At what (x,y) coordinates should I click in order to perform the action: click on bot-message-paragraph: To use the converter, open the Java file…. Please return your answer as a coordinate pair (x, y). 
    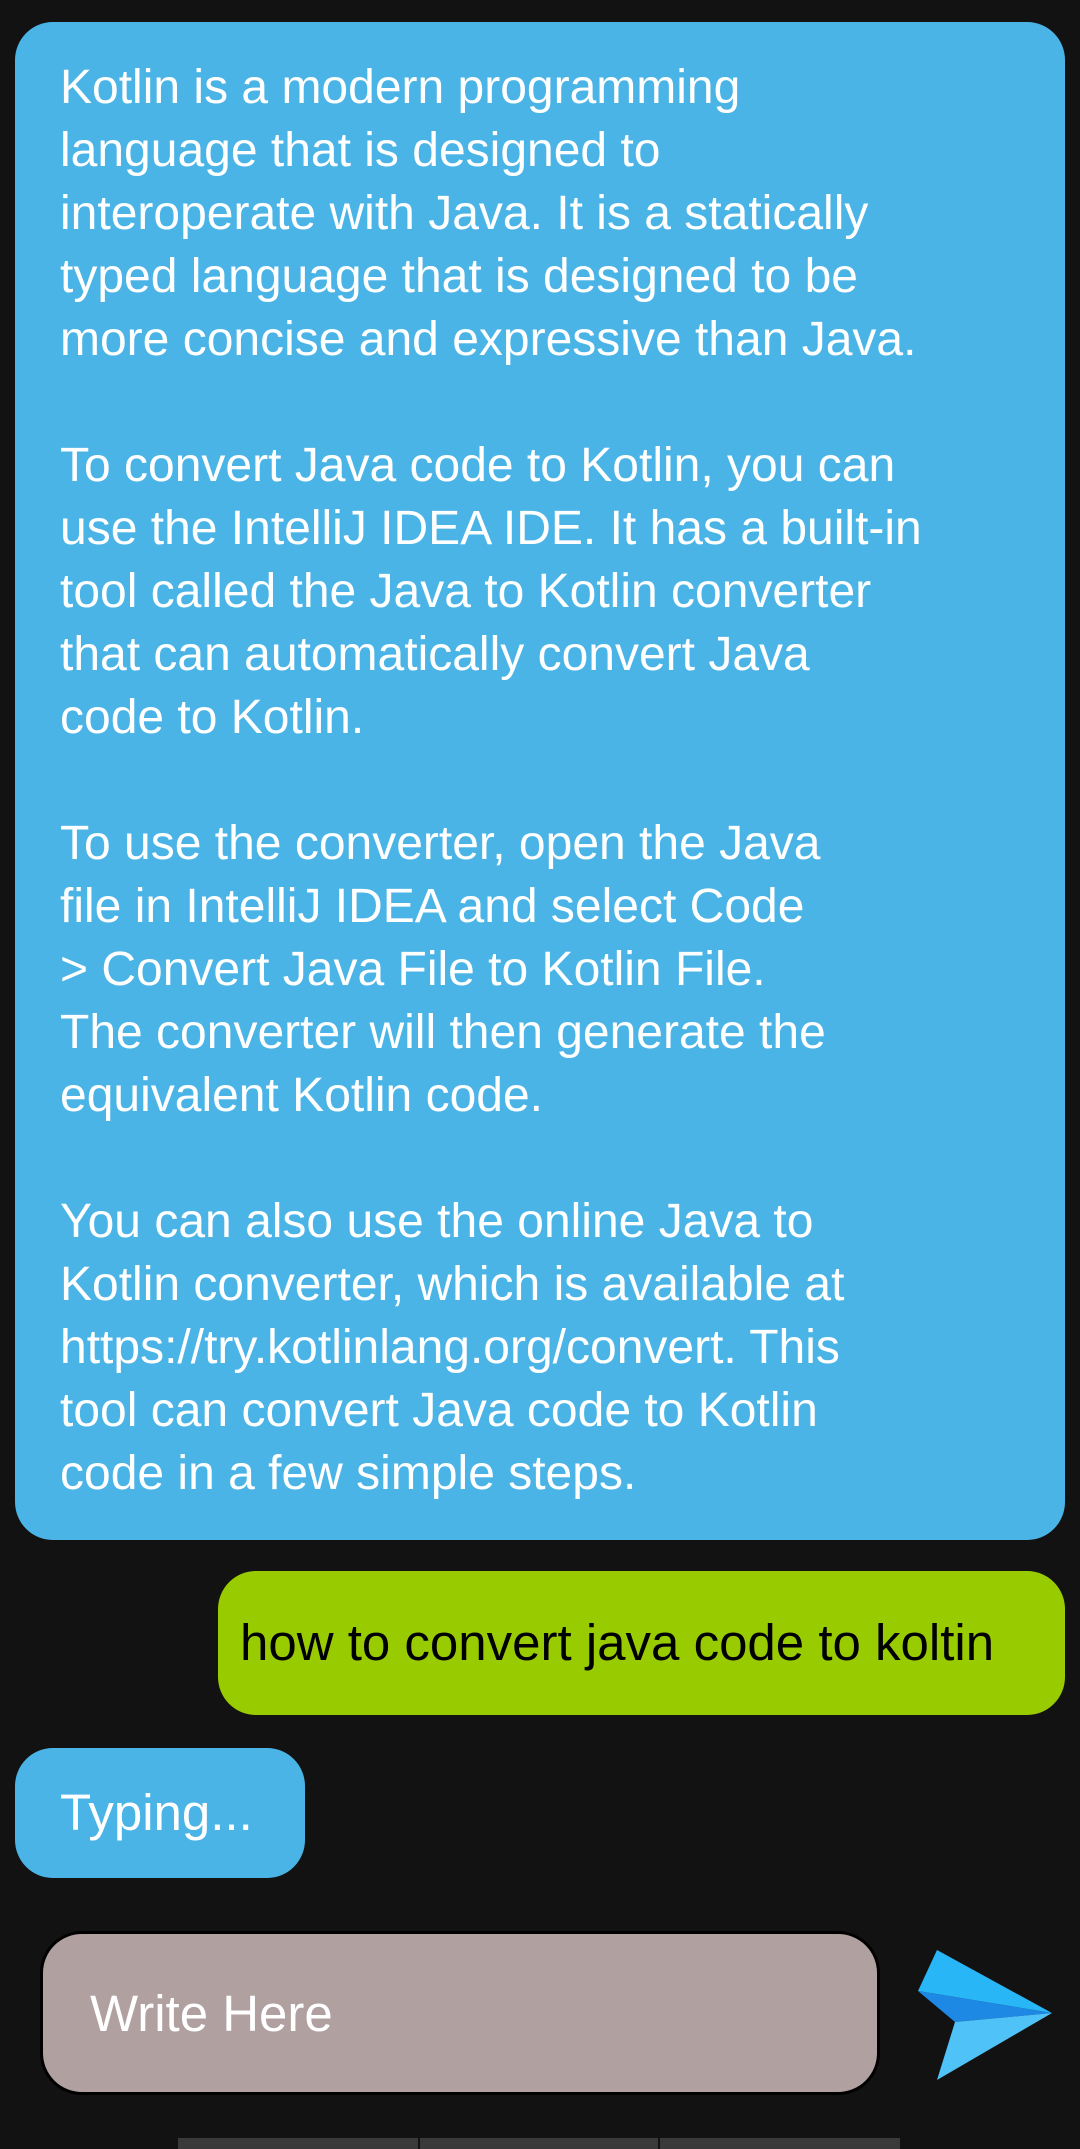
    Looking at the image, I should click on (443, 969).